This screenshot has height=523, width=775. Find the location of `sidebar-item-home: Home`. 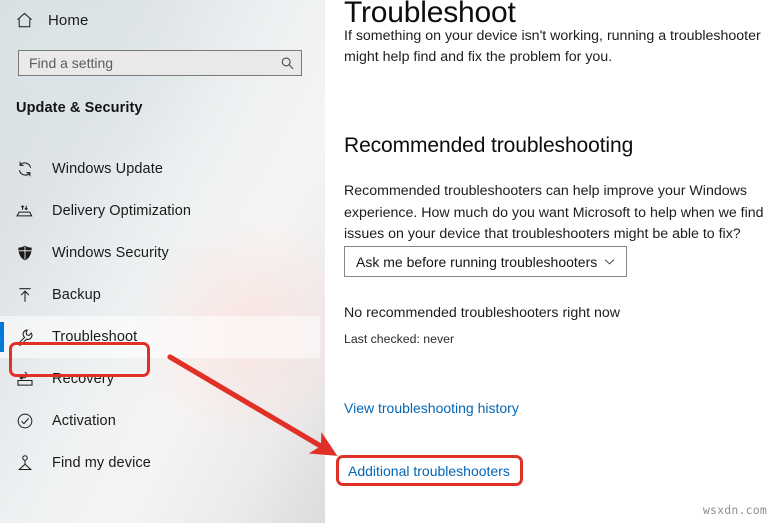

sidebar-item-home: Home is located at coordinates (51, 20).